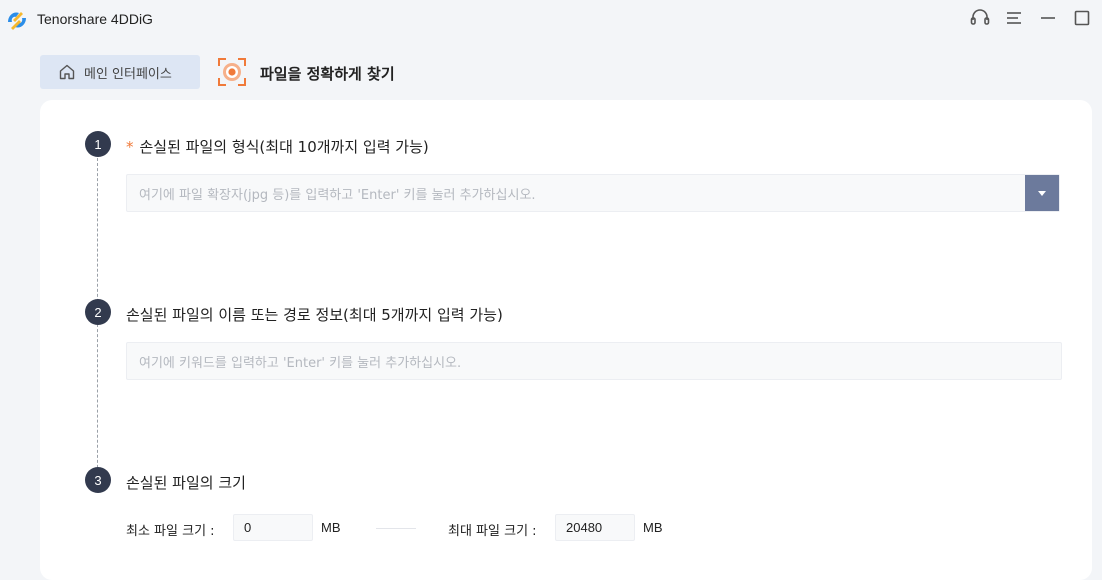 This screenshot has height=580, width=1102. I want to click on step-3-title: 손실된 파일의 크기, so click(186, 483).